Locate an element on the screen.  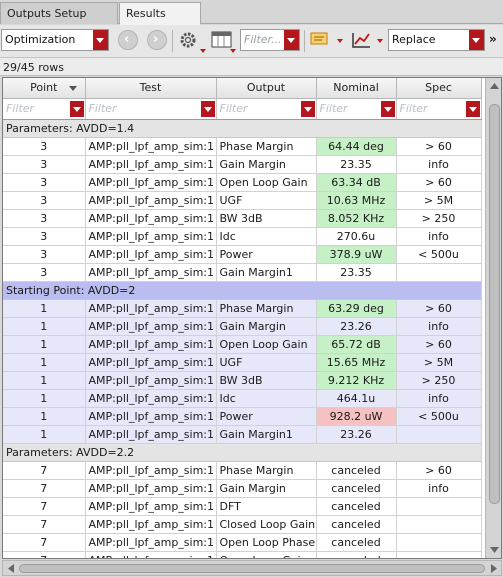
table-row: 1 AMP:pll_lpf_amp_sim:1 Gain Margin1 23.26 is located at coordinates (242, 434).